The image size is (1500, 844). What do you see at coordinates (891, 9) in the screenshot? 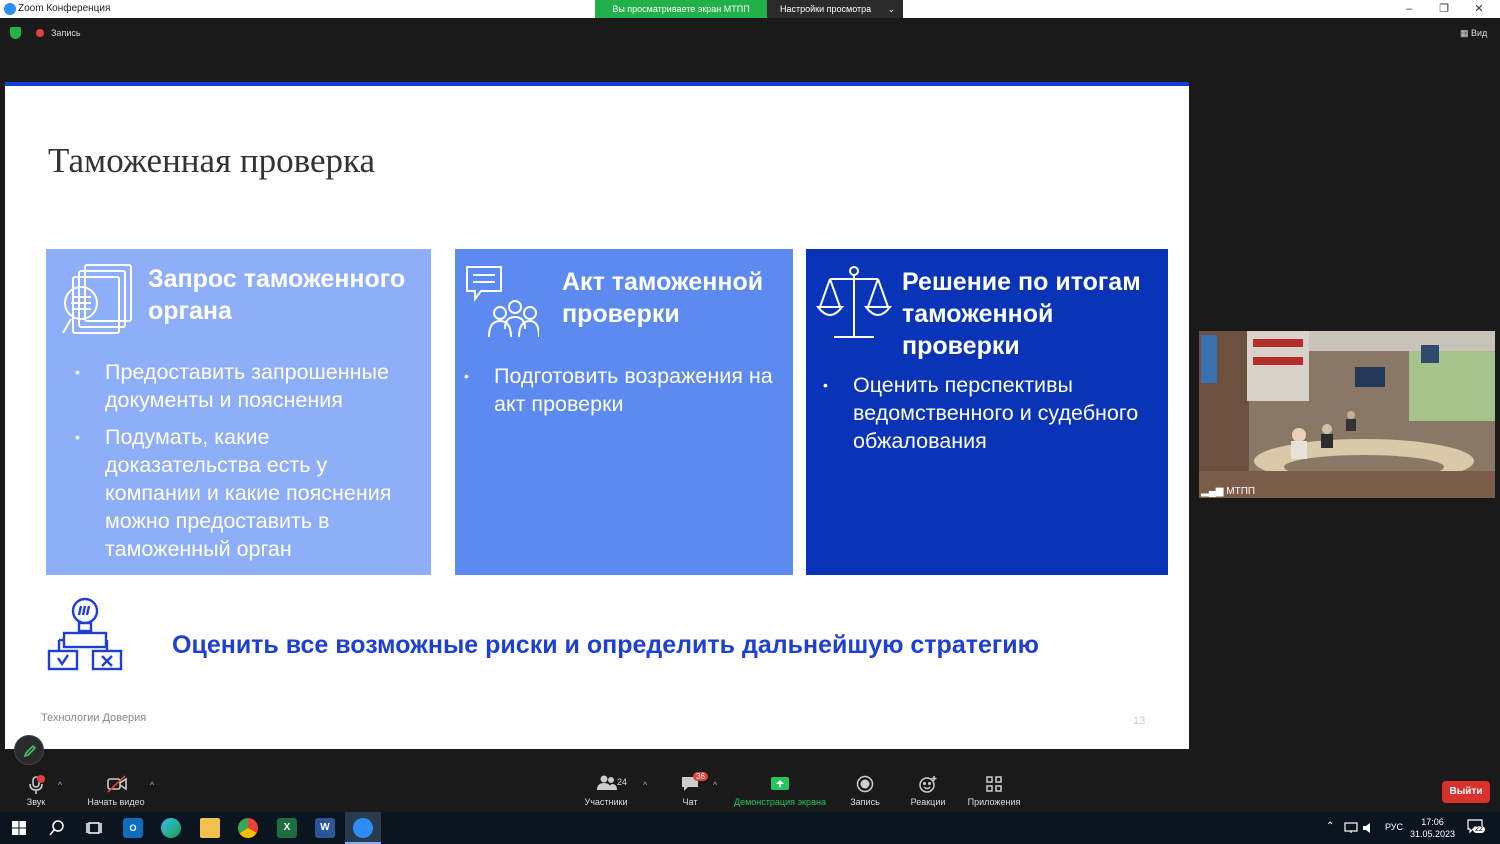
I see `chevron-down-icon: ⌄` at bounding box center [891, 9].